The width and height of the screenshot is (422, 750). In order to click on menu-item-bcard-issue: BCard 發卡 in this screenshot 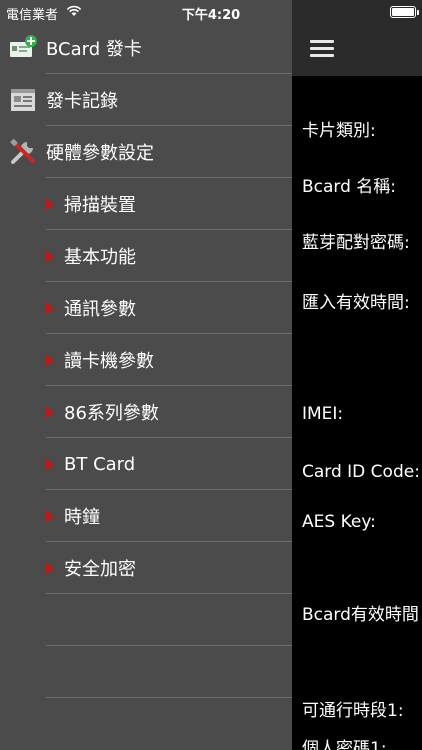, I will do `click(146, 48)`.